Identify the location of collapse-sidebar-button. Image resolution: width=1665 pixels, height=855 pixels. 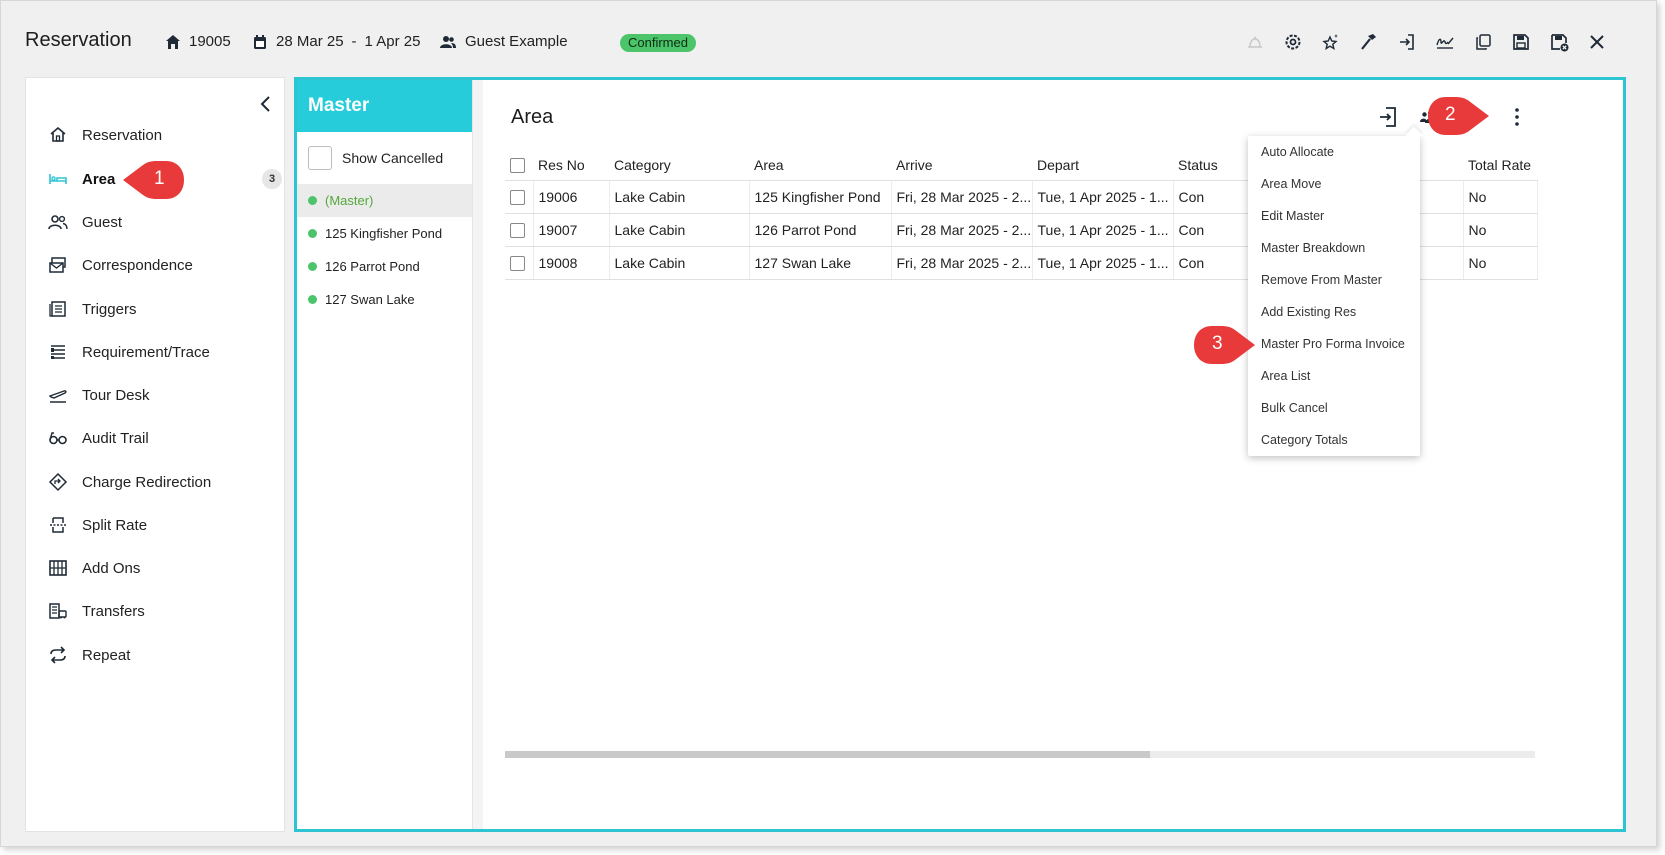
(266, 104).